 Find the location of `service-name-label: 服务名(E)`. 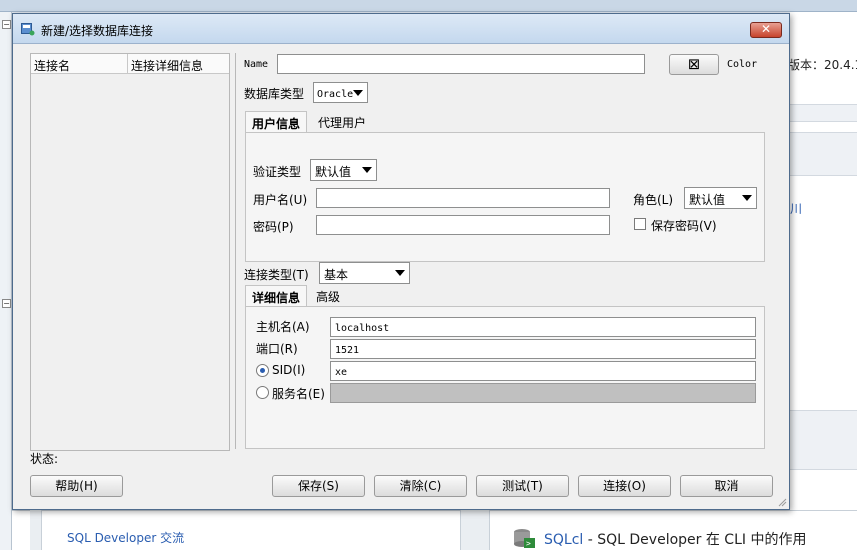

service-name-label: 服务名(E) is located at coordinates (298, 394).